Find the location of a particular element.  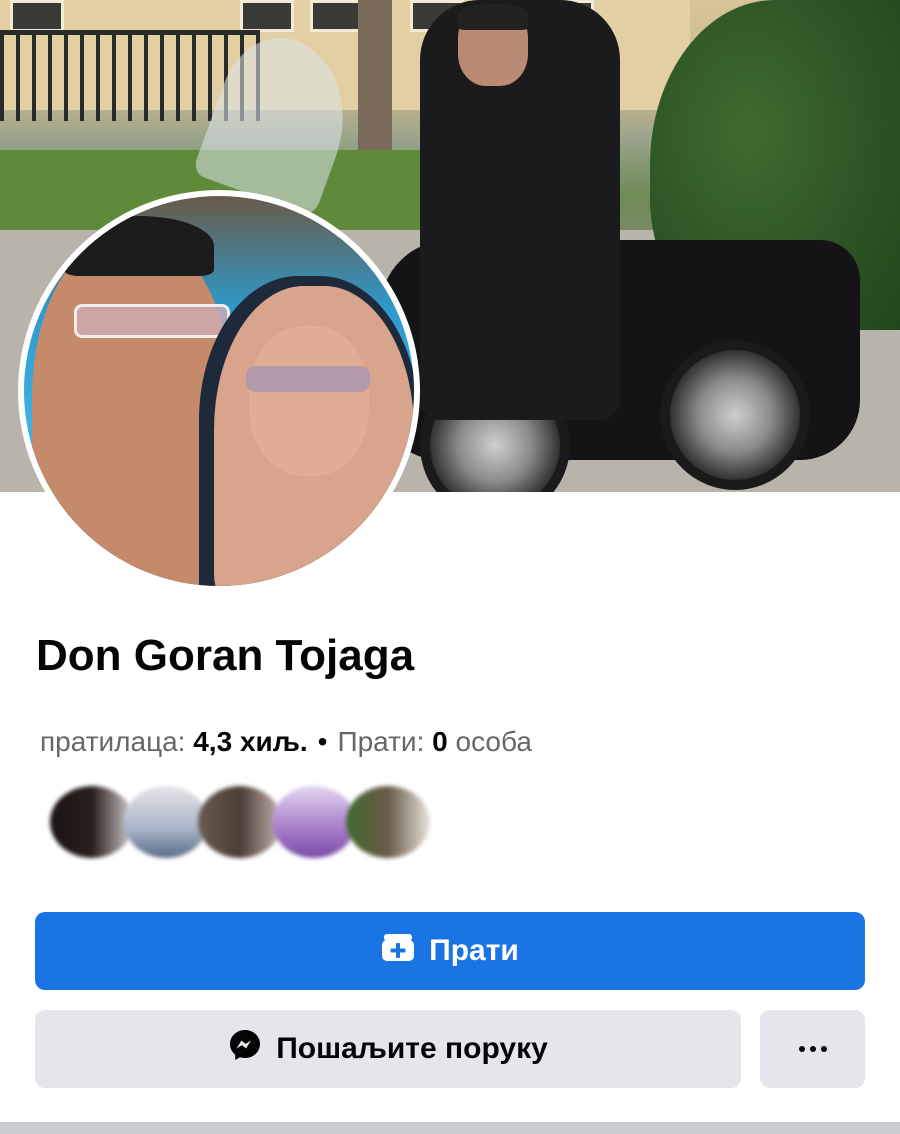

following-unit: особа is located at coordinates (489, 741).